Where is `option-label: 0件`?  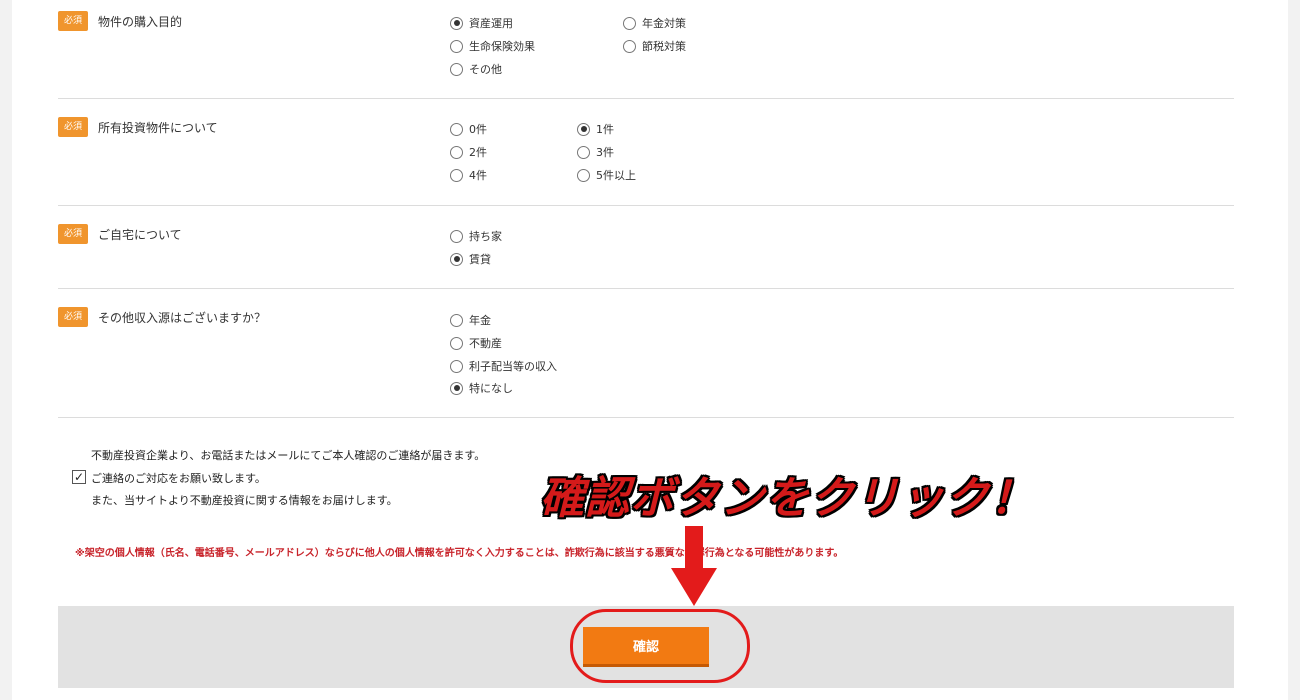
option-label: 0件 is located at coordinates (478, 129).